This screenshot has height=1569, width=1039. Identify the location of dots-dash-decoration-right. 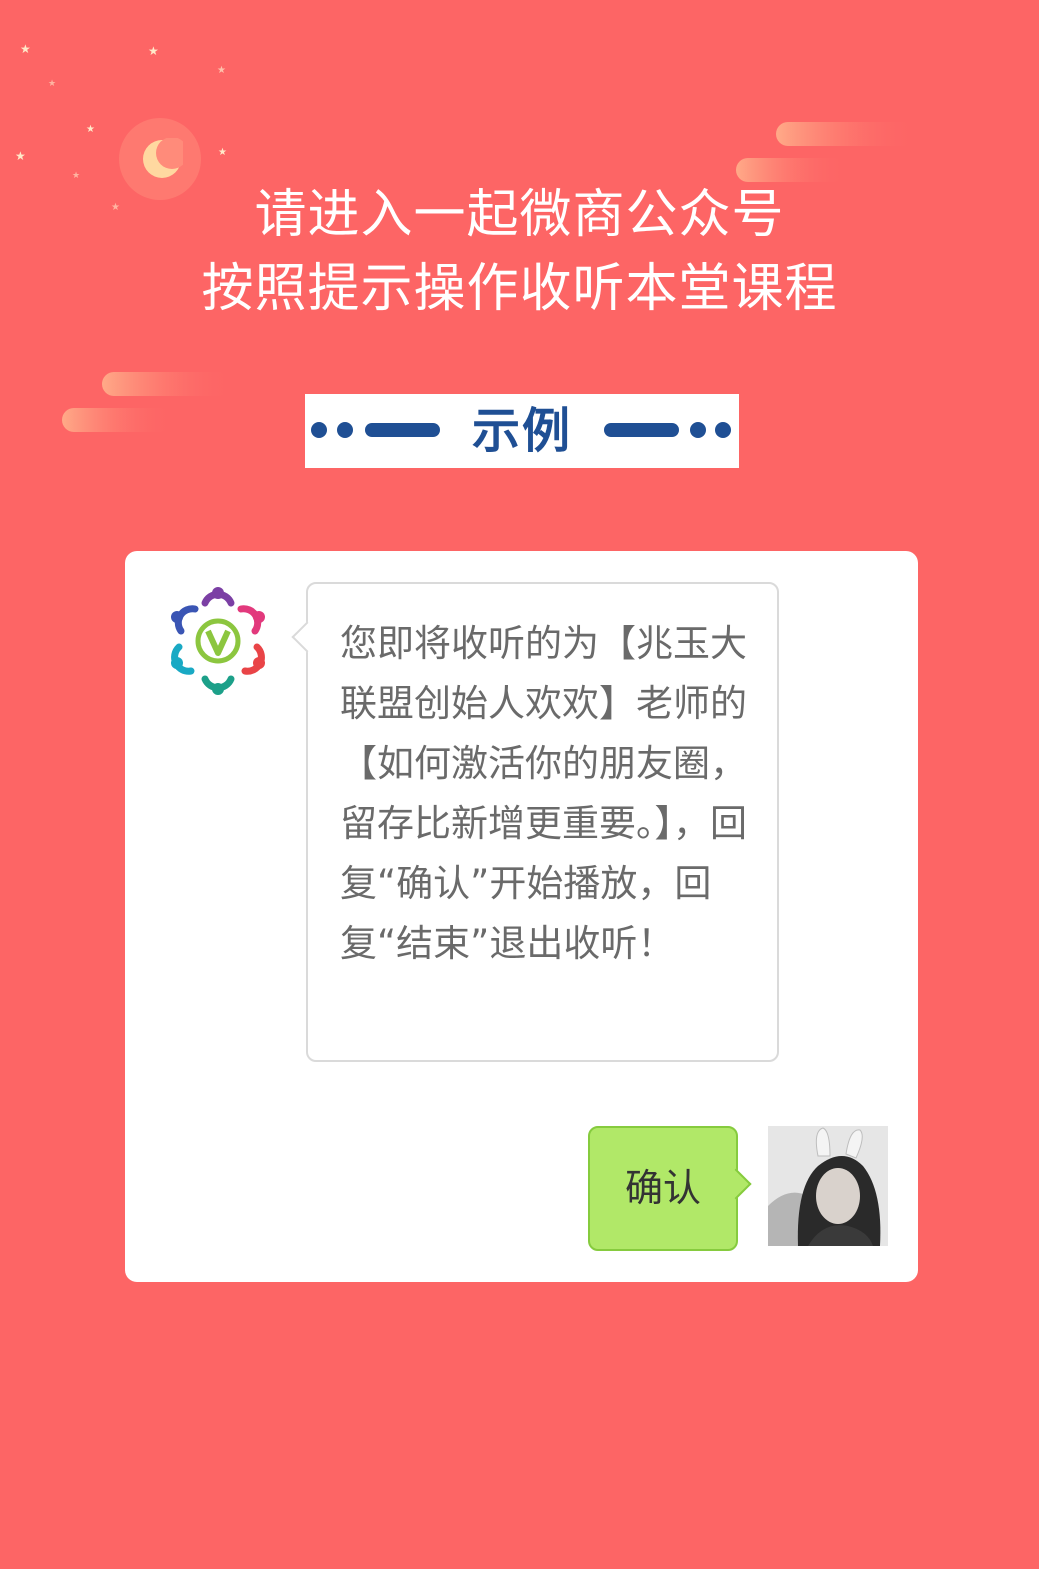
(667, 430).